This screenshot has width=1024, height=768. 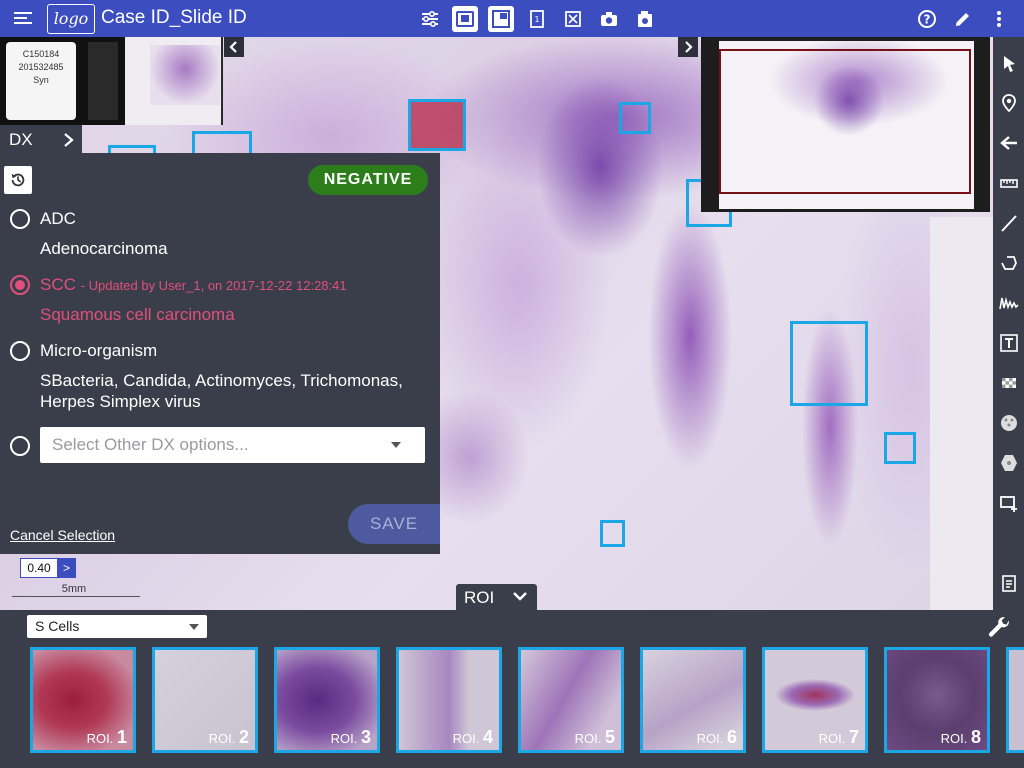 I want to click on scale-line, so click(x=76, y=596).